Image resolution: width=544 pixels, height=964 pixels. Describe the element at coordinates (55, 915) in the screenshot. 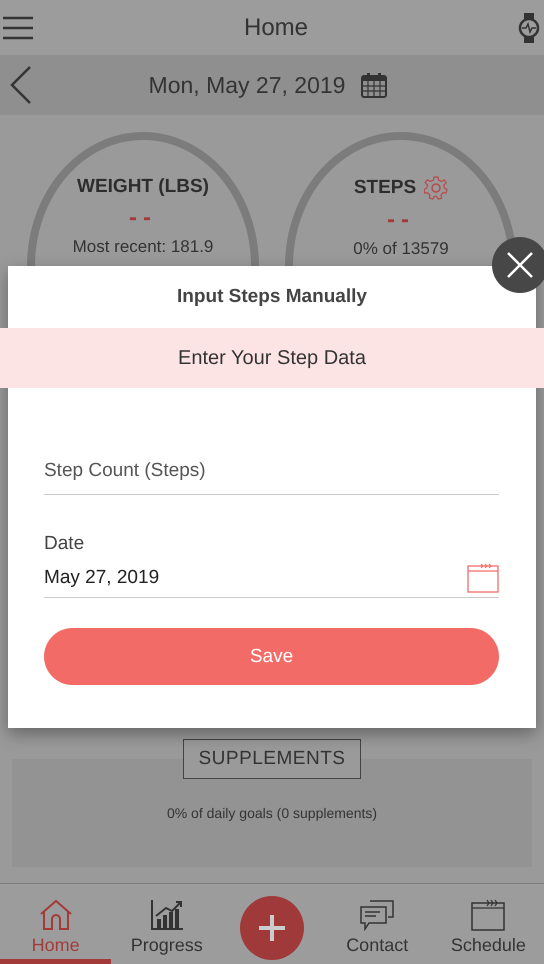

I see `home-icon` at that location.